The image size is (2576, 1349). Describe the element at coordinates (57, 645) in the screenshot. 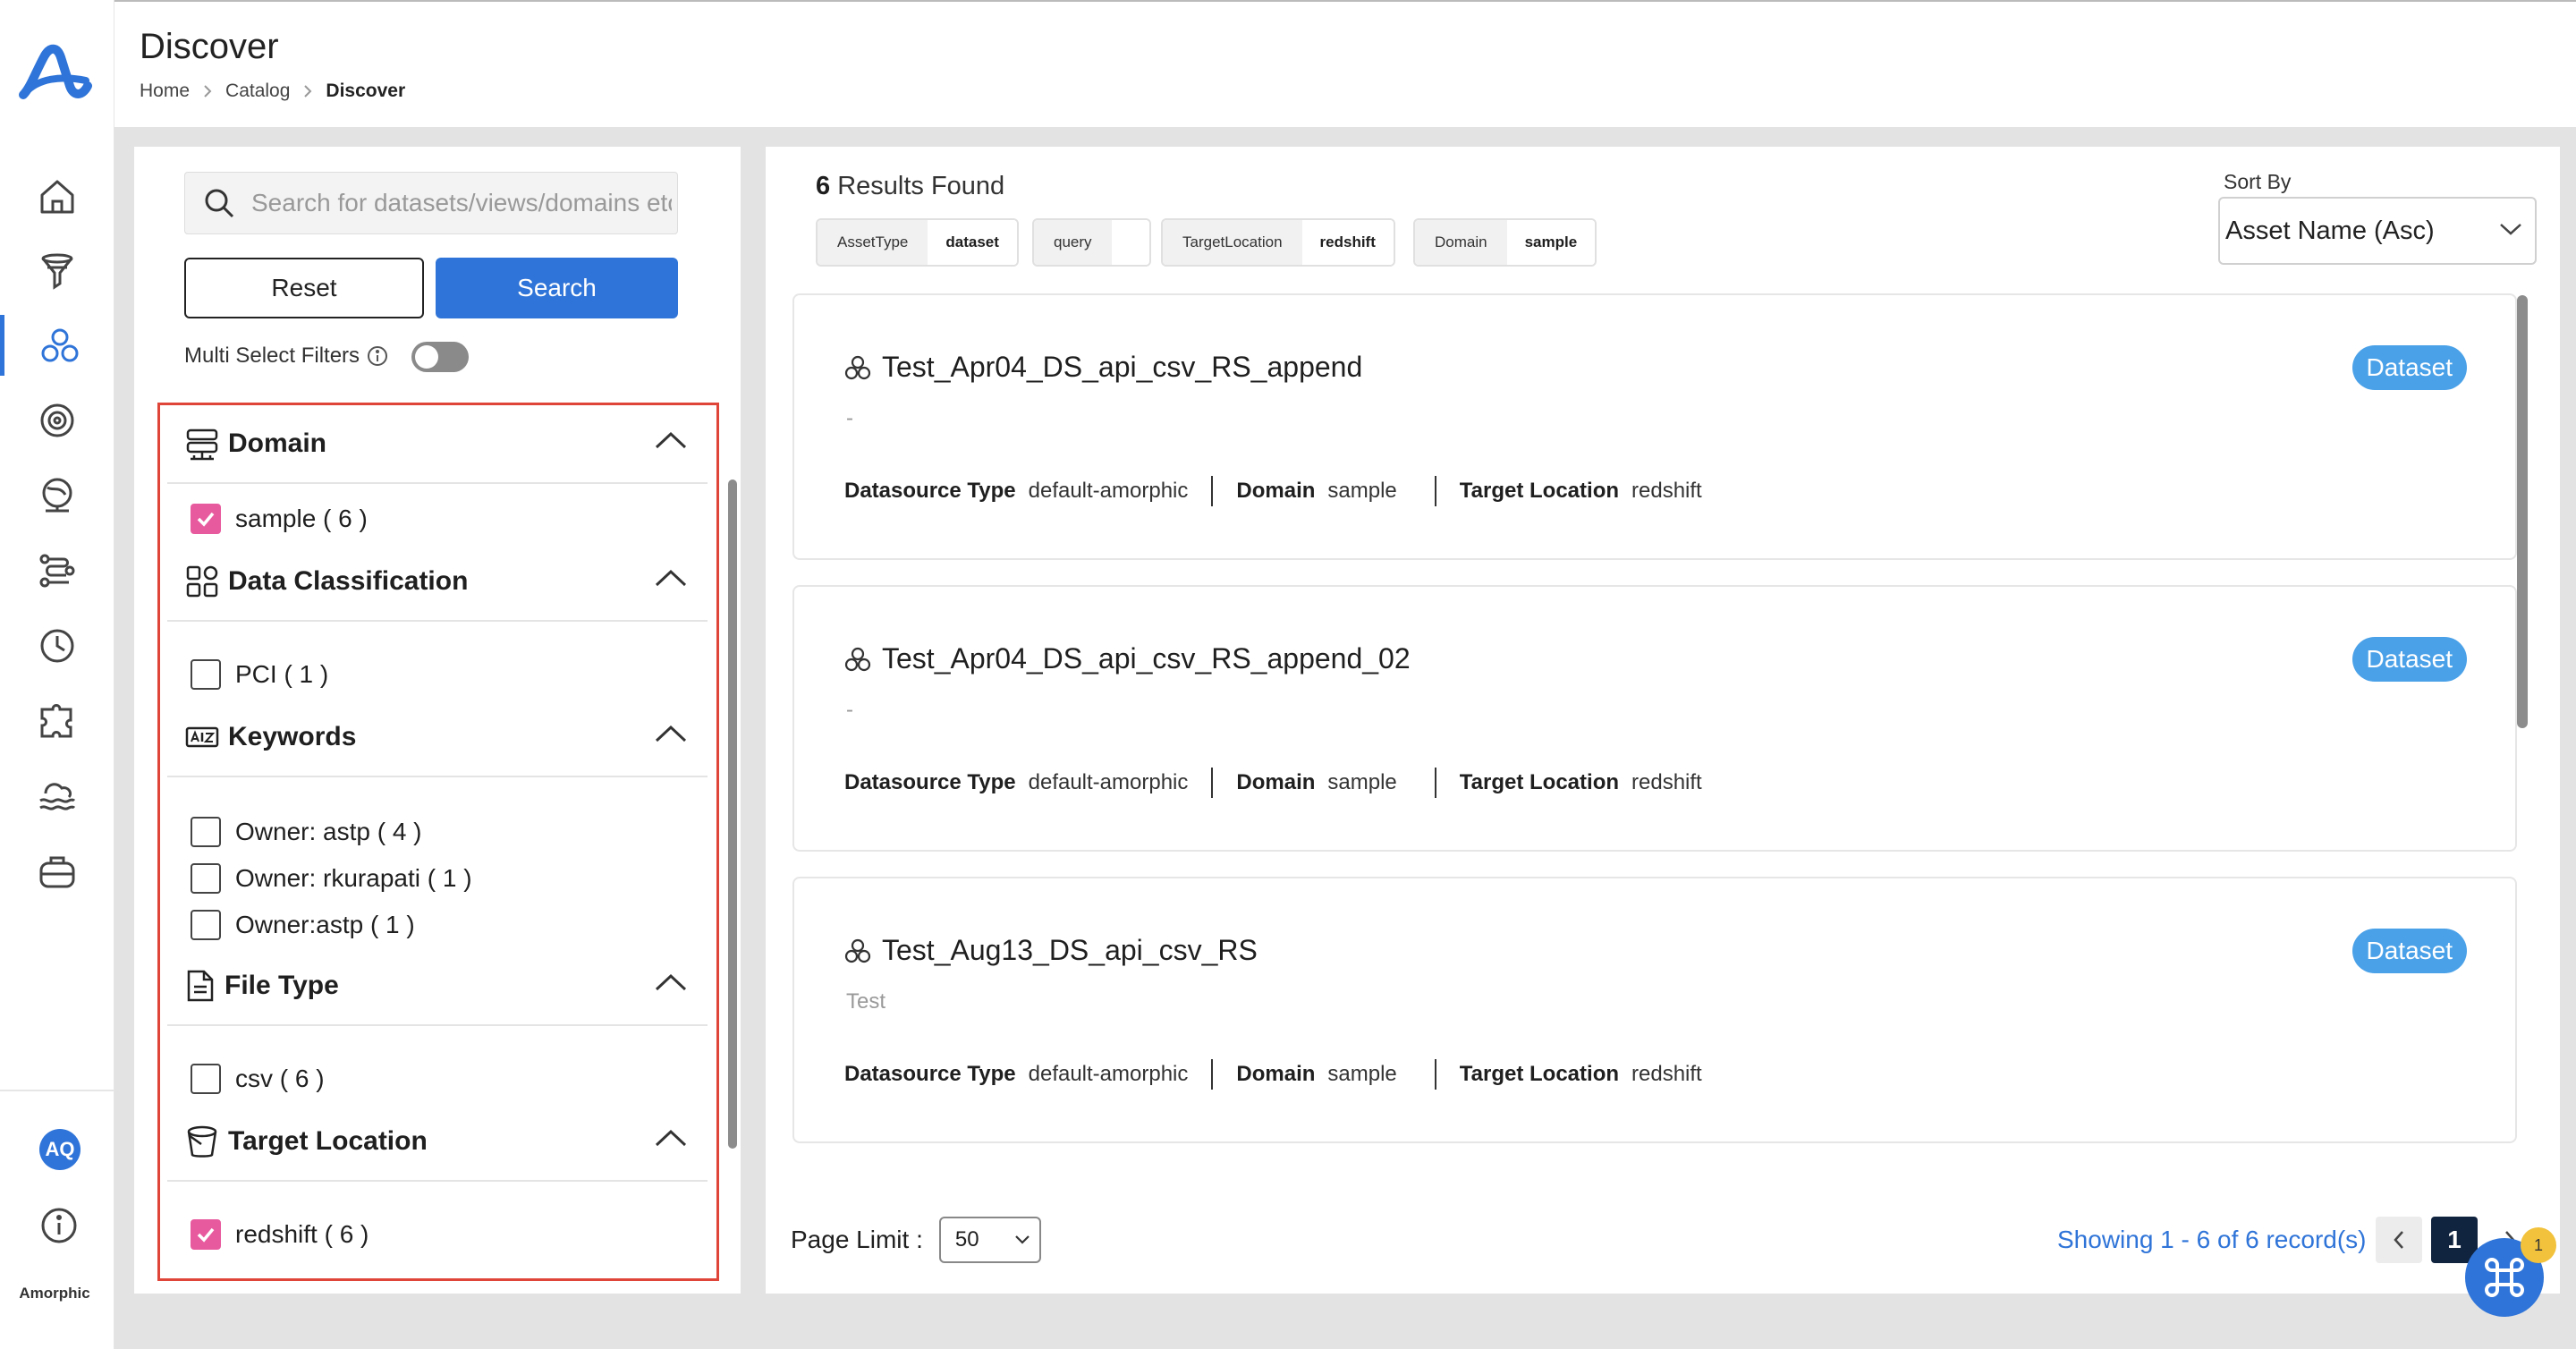

I see `nav-clock-icon` at that location.